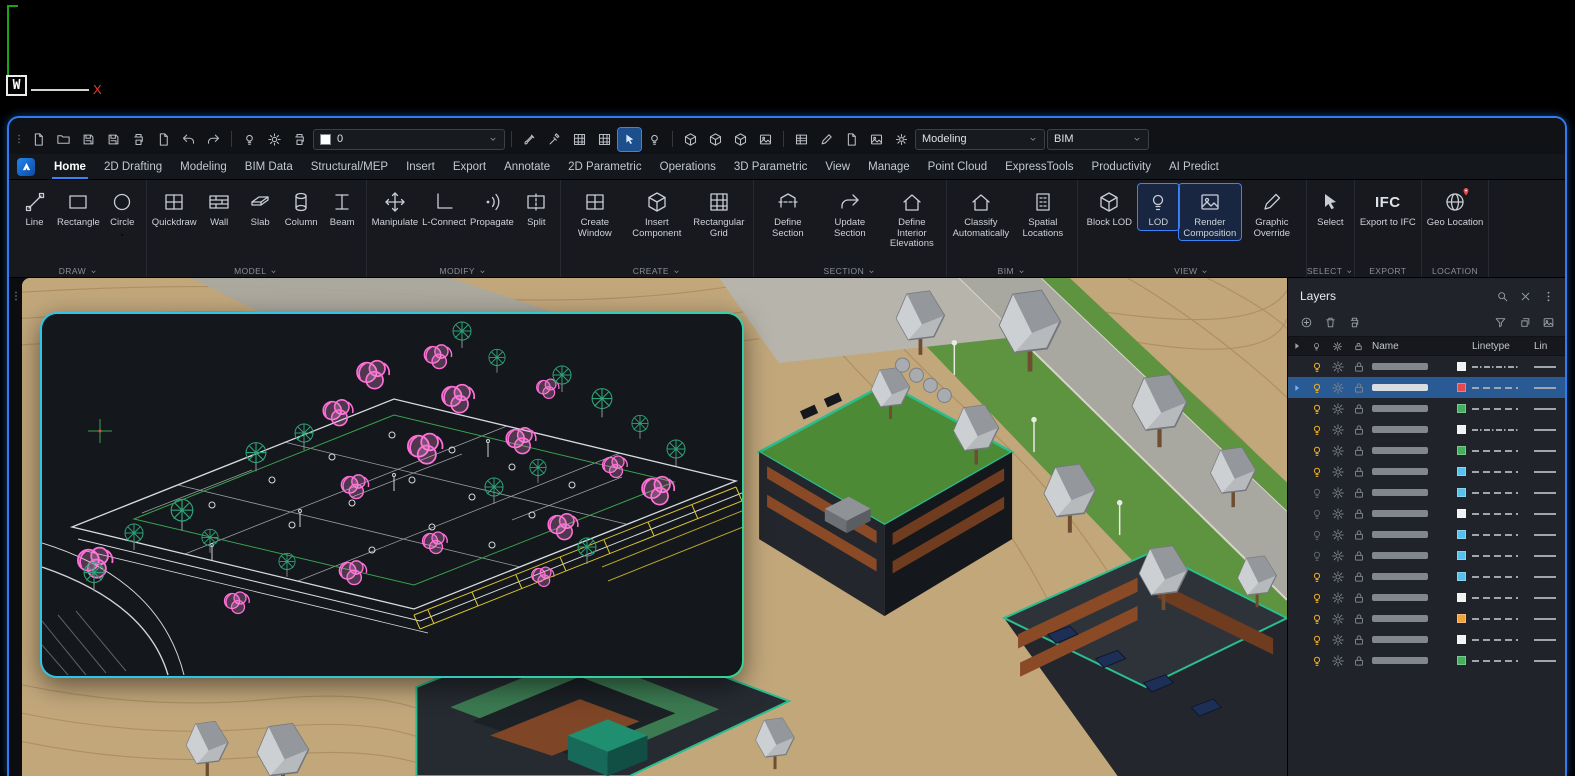  What do you see at coordinates (1209, 212) in the screenshot?
I see `tool-render-composition: Render Composition` at bounding box center [1209, 212].